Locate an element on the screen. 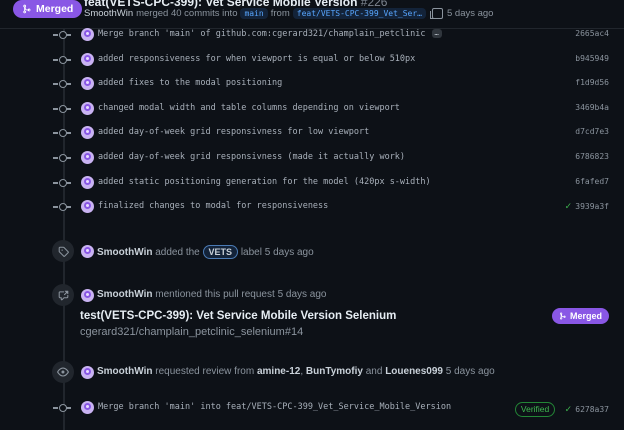 The height and width of the screenshot is (430, 624). commit-sha: b945949 is located at coordinates (592, 58).